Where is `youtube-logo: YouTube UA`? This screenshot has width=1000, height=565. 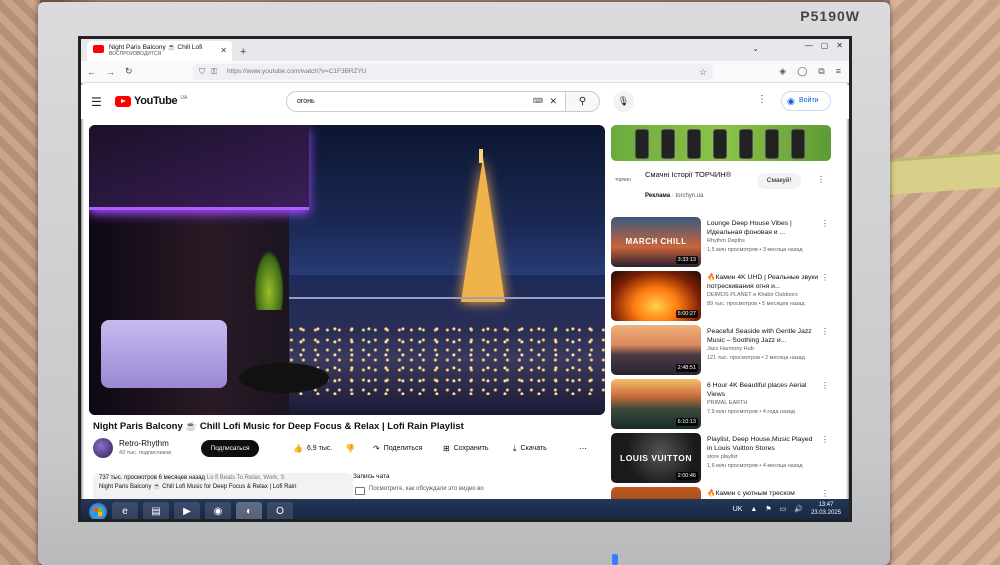 youtube-logo: YouTube UA is located at coordinates (151, 101).